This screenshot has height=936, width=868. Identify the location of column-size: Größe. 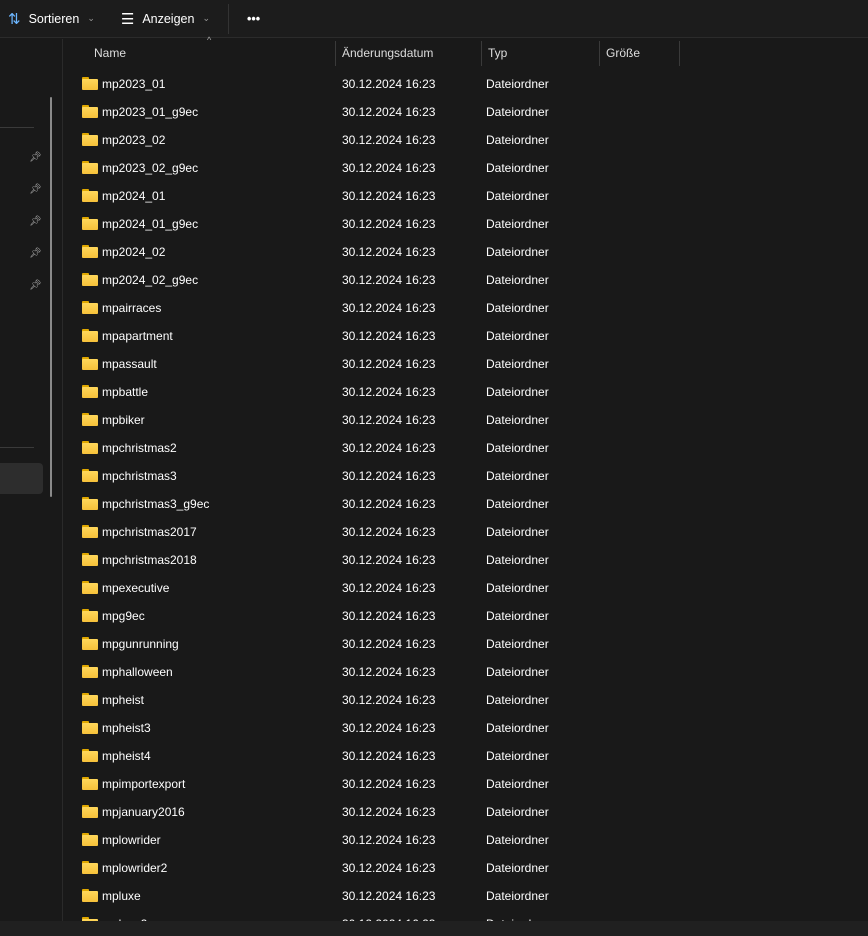
(640, 53).